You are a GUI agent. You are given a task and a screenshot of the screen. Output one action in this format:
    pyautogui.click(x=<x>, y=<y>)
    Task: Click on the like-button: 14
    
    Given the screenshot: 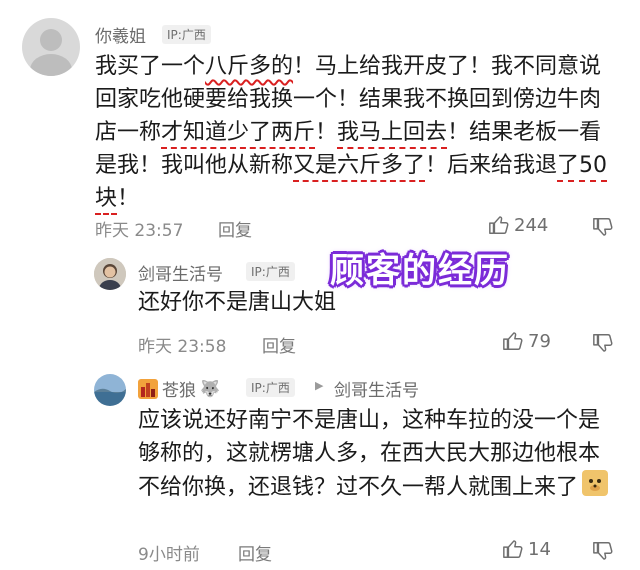 What is the action you would take?
    pyautogui.click(x=526, y=549)
    